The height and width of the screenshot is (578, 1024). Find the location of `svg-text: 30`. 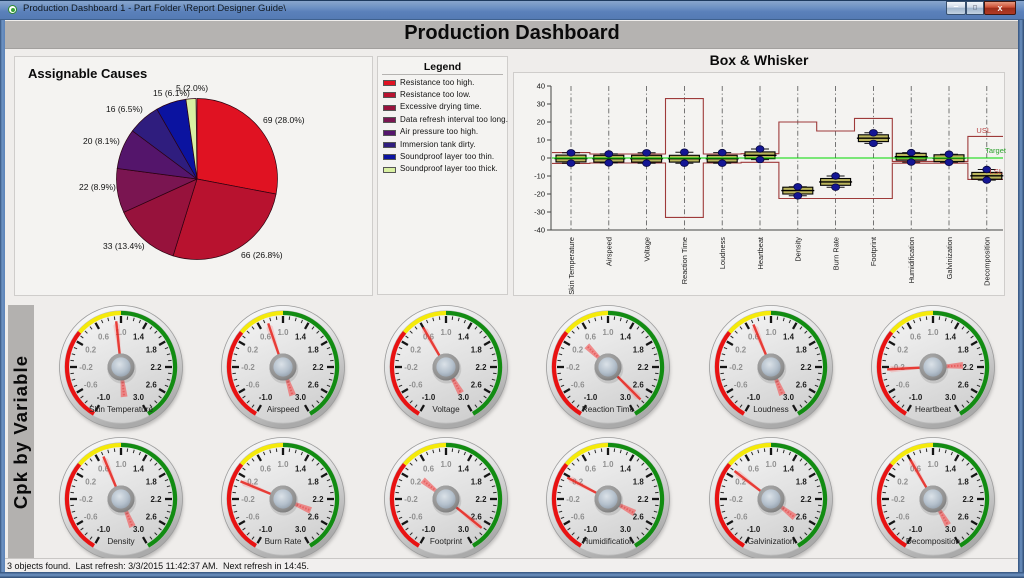

svg-text: 30 is located at coordinates (541, 104).